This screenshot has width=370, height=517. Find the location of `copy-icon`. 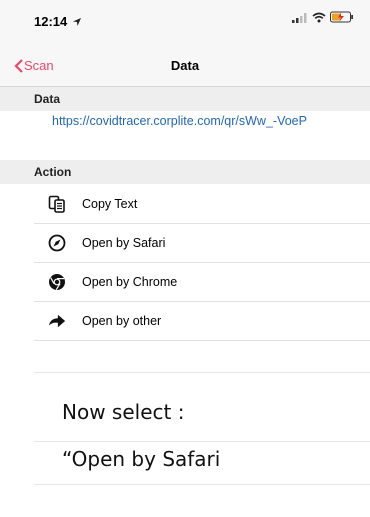

copy-icon is located at coordinates (57, 204).